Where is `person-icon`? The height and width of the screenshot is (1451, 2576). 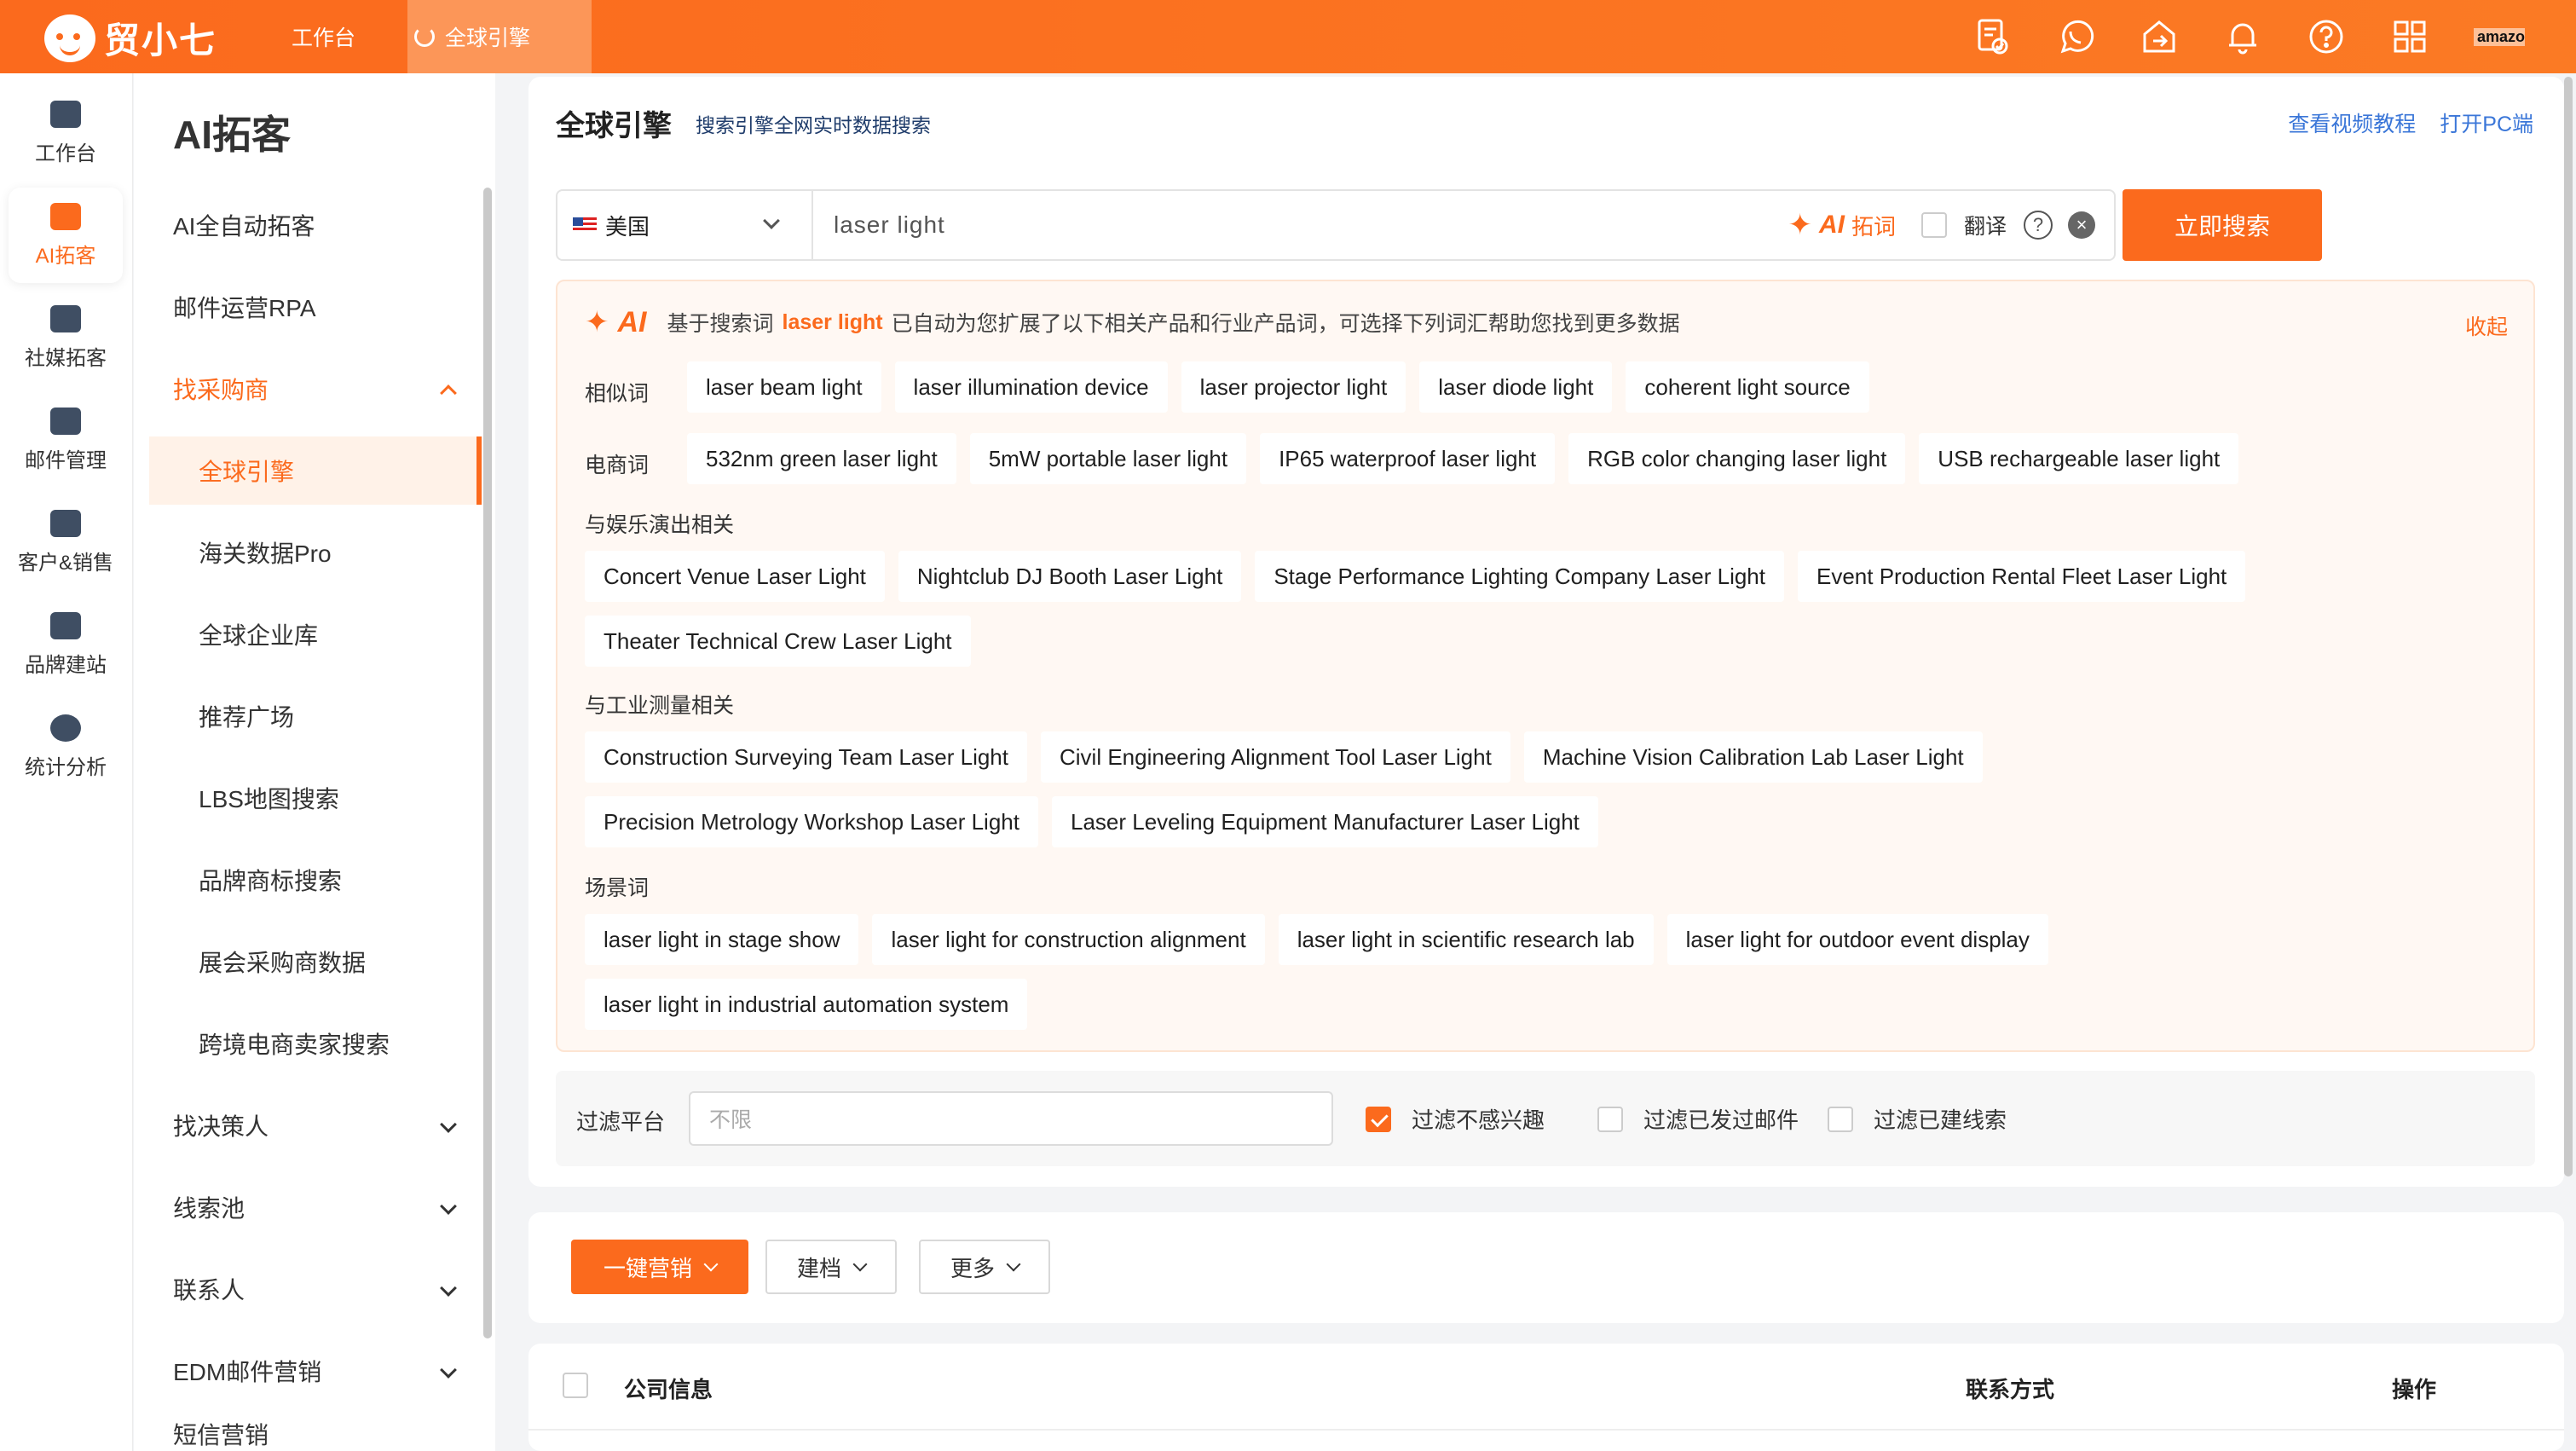
person-icon is located at coordinates (65, 523).